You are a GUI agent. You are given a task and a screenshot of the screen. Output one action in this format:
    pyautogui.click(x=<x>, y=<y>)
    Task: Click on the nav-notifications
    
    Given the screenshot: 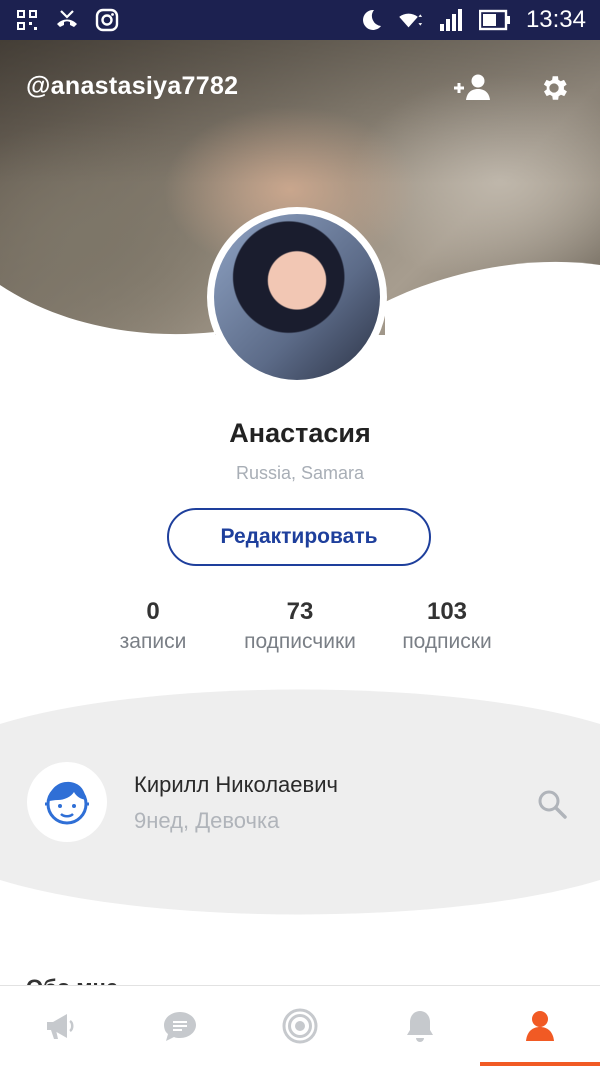 What is the action you would take?
    pyautogui.click(x=420, y=1026)
    